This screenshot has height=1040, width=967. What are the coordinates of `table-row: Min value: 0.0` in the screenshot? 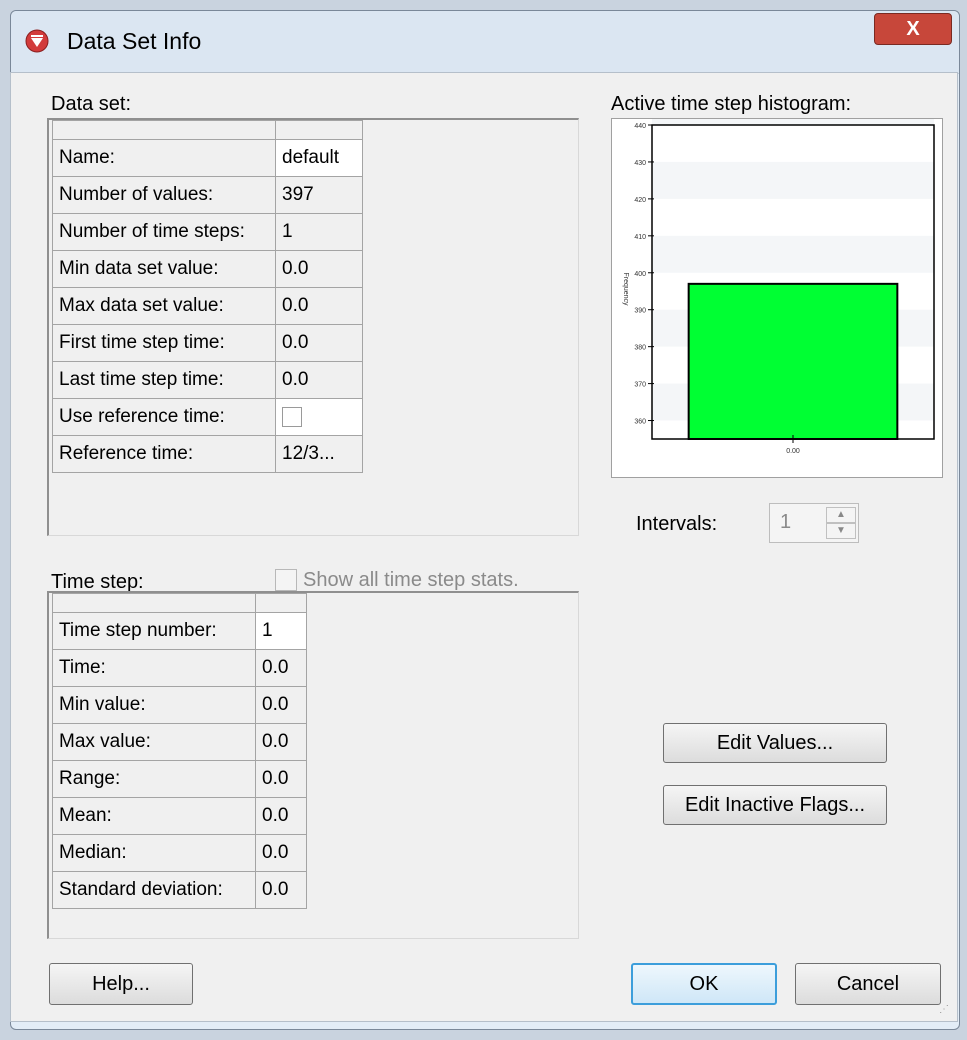 It's located at (179, 705).